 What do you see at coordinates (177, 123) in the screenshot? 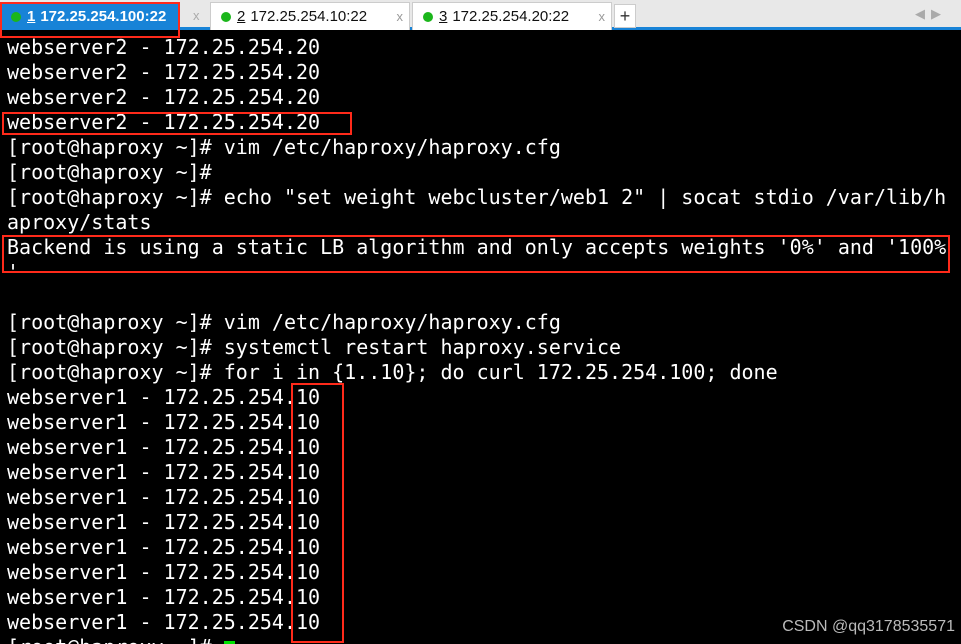
I see `highlight-box-webserver2` at bounding box center [177, 123].